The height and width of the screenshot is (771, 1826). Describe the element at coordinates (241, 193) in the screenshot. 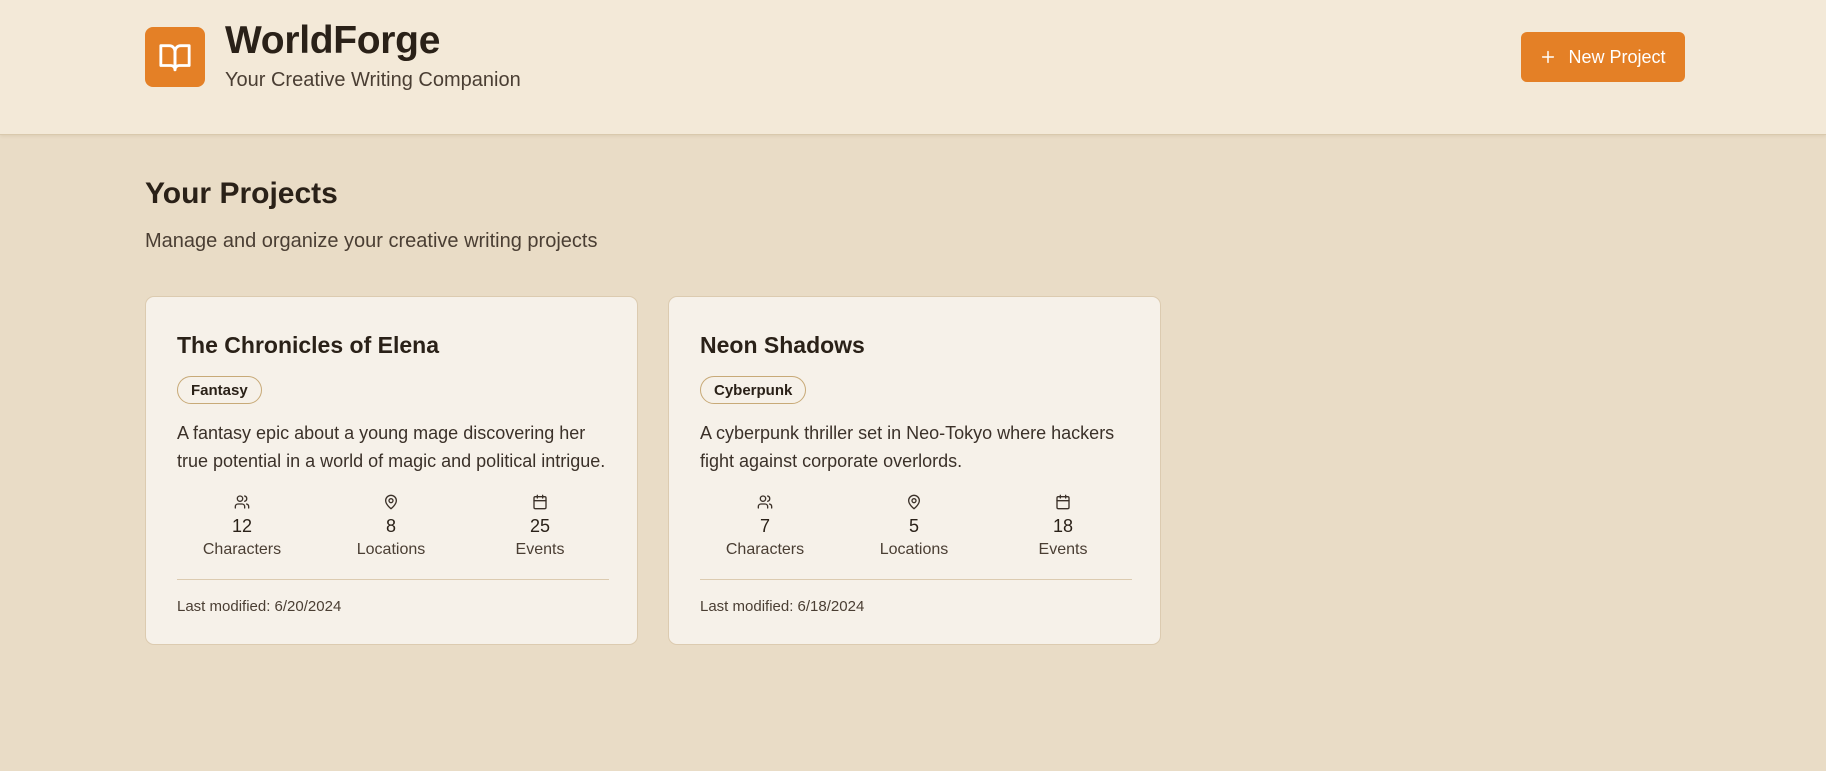

I see `page-title: Your Projects` at that location.